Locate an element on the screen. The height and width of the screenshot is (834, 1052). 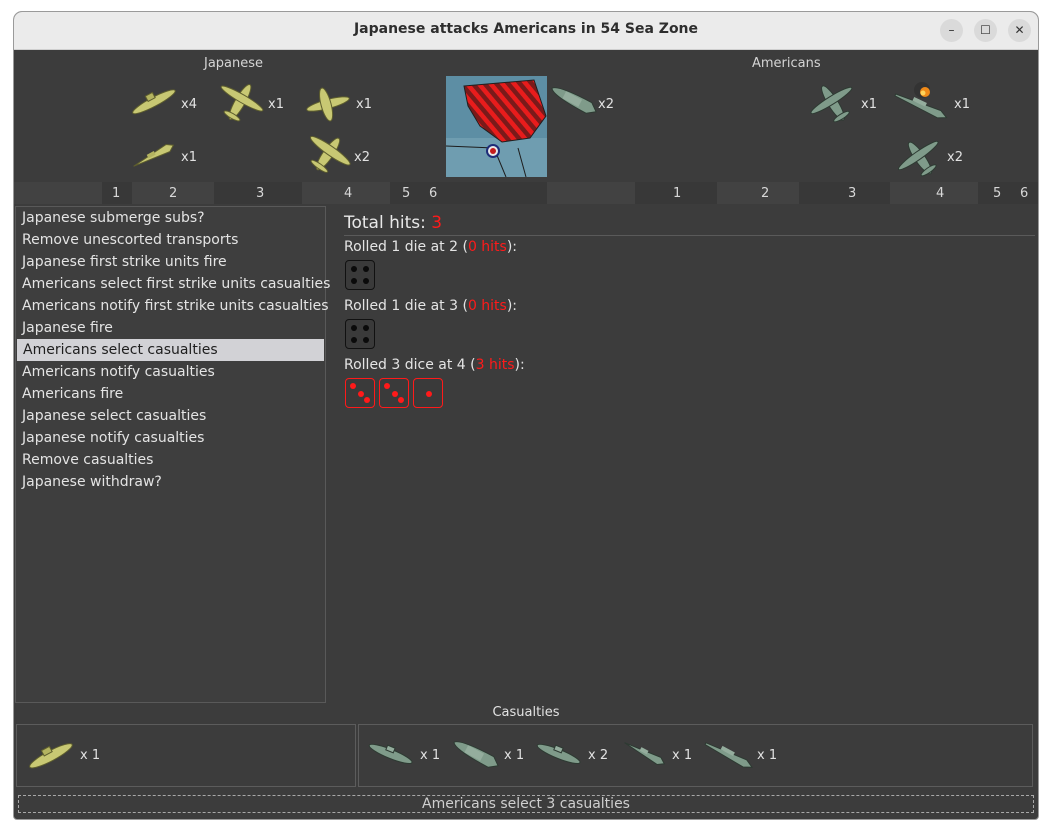
roll-tick-right-1: 1 is located at coordinates (677, 193).